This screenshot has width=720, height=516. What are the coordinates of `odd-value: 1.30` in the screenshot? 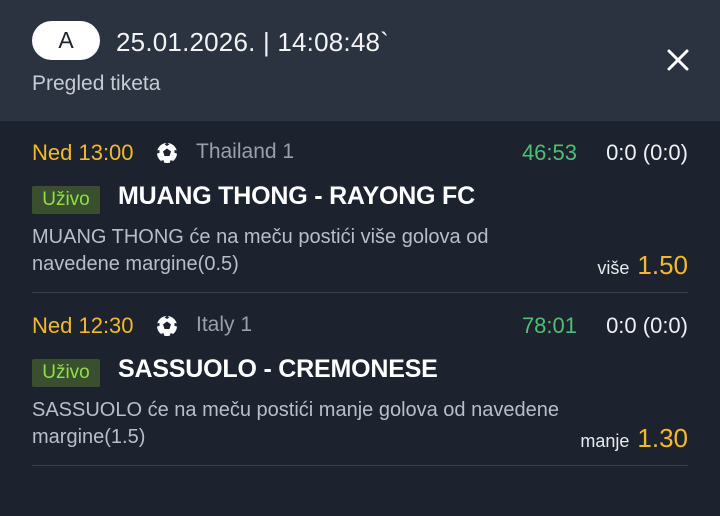 It's located at (662, 438).